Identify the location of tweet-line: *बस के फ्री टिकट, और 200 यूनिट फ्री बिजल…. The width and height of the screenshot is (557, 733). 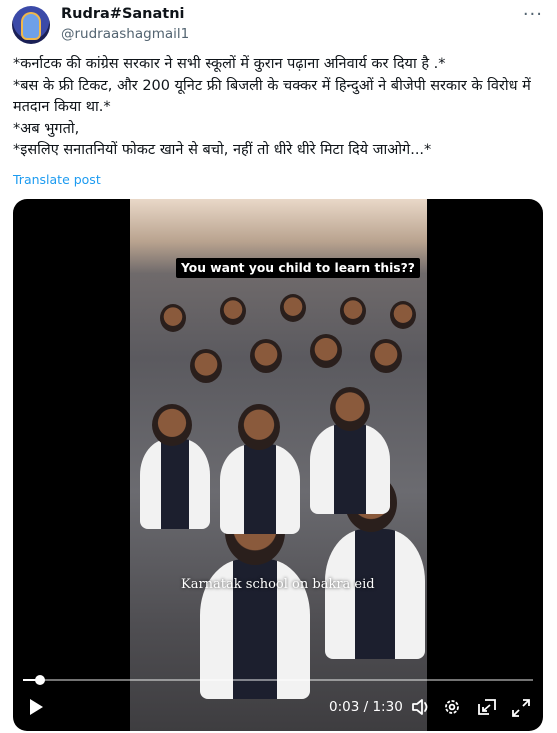
(272, 96).